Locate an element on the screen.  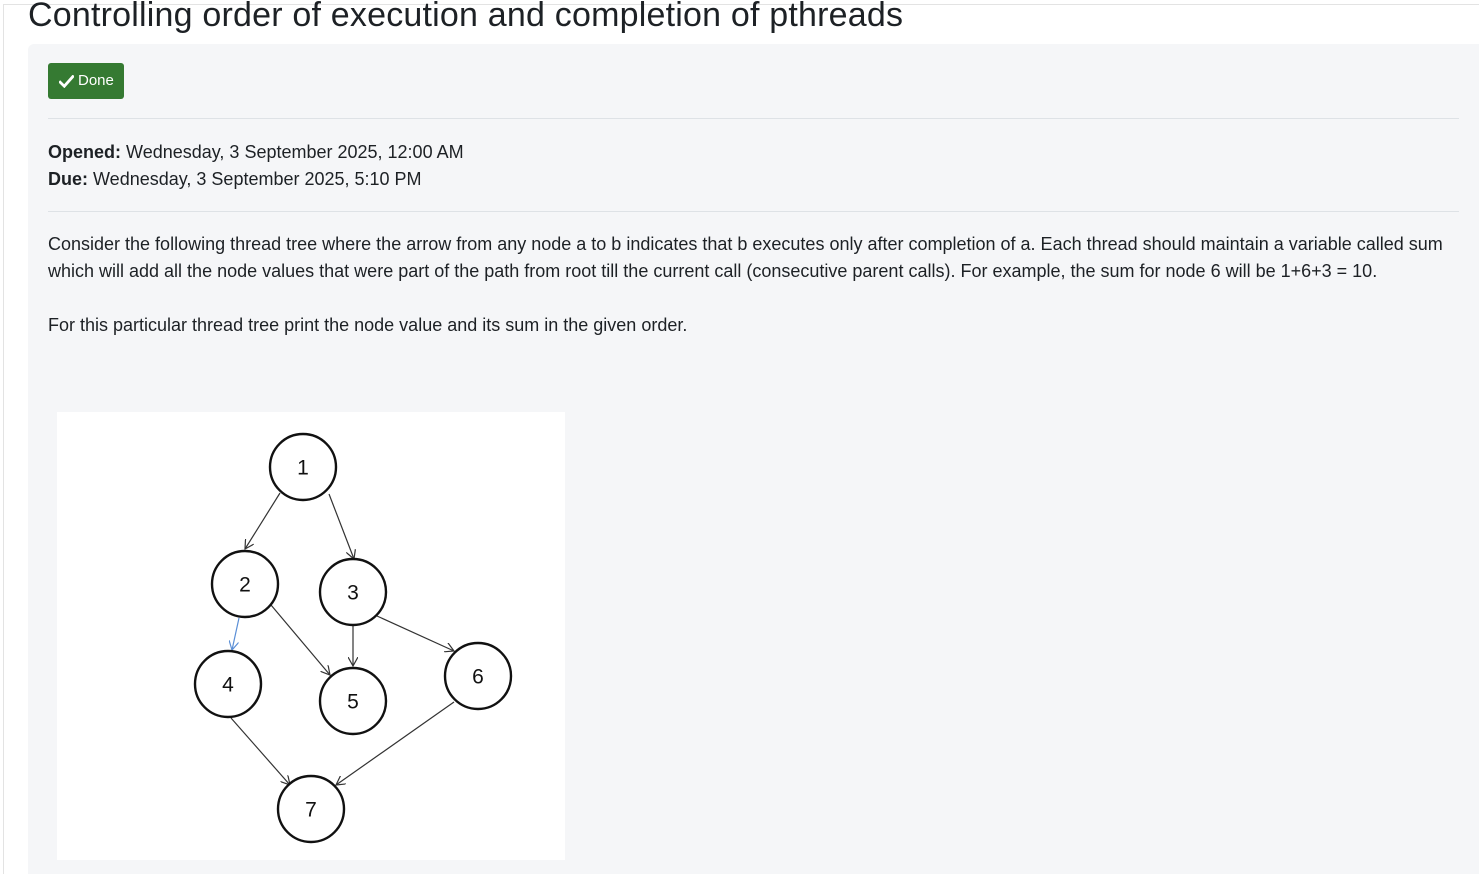
left-divider is located at coordinates (3, 439).